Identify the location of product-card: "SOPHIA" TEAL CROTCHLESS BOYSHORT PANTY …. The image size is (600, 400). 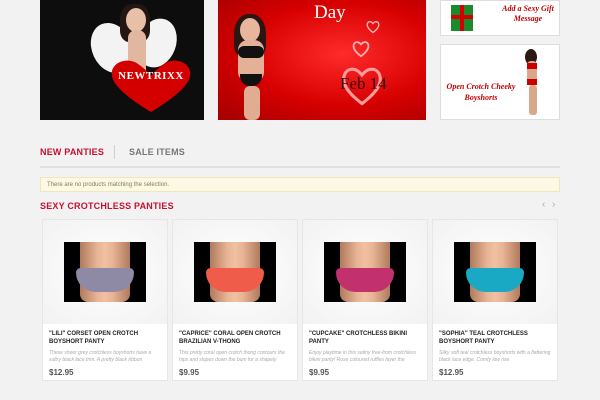
(495, 300).